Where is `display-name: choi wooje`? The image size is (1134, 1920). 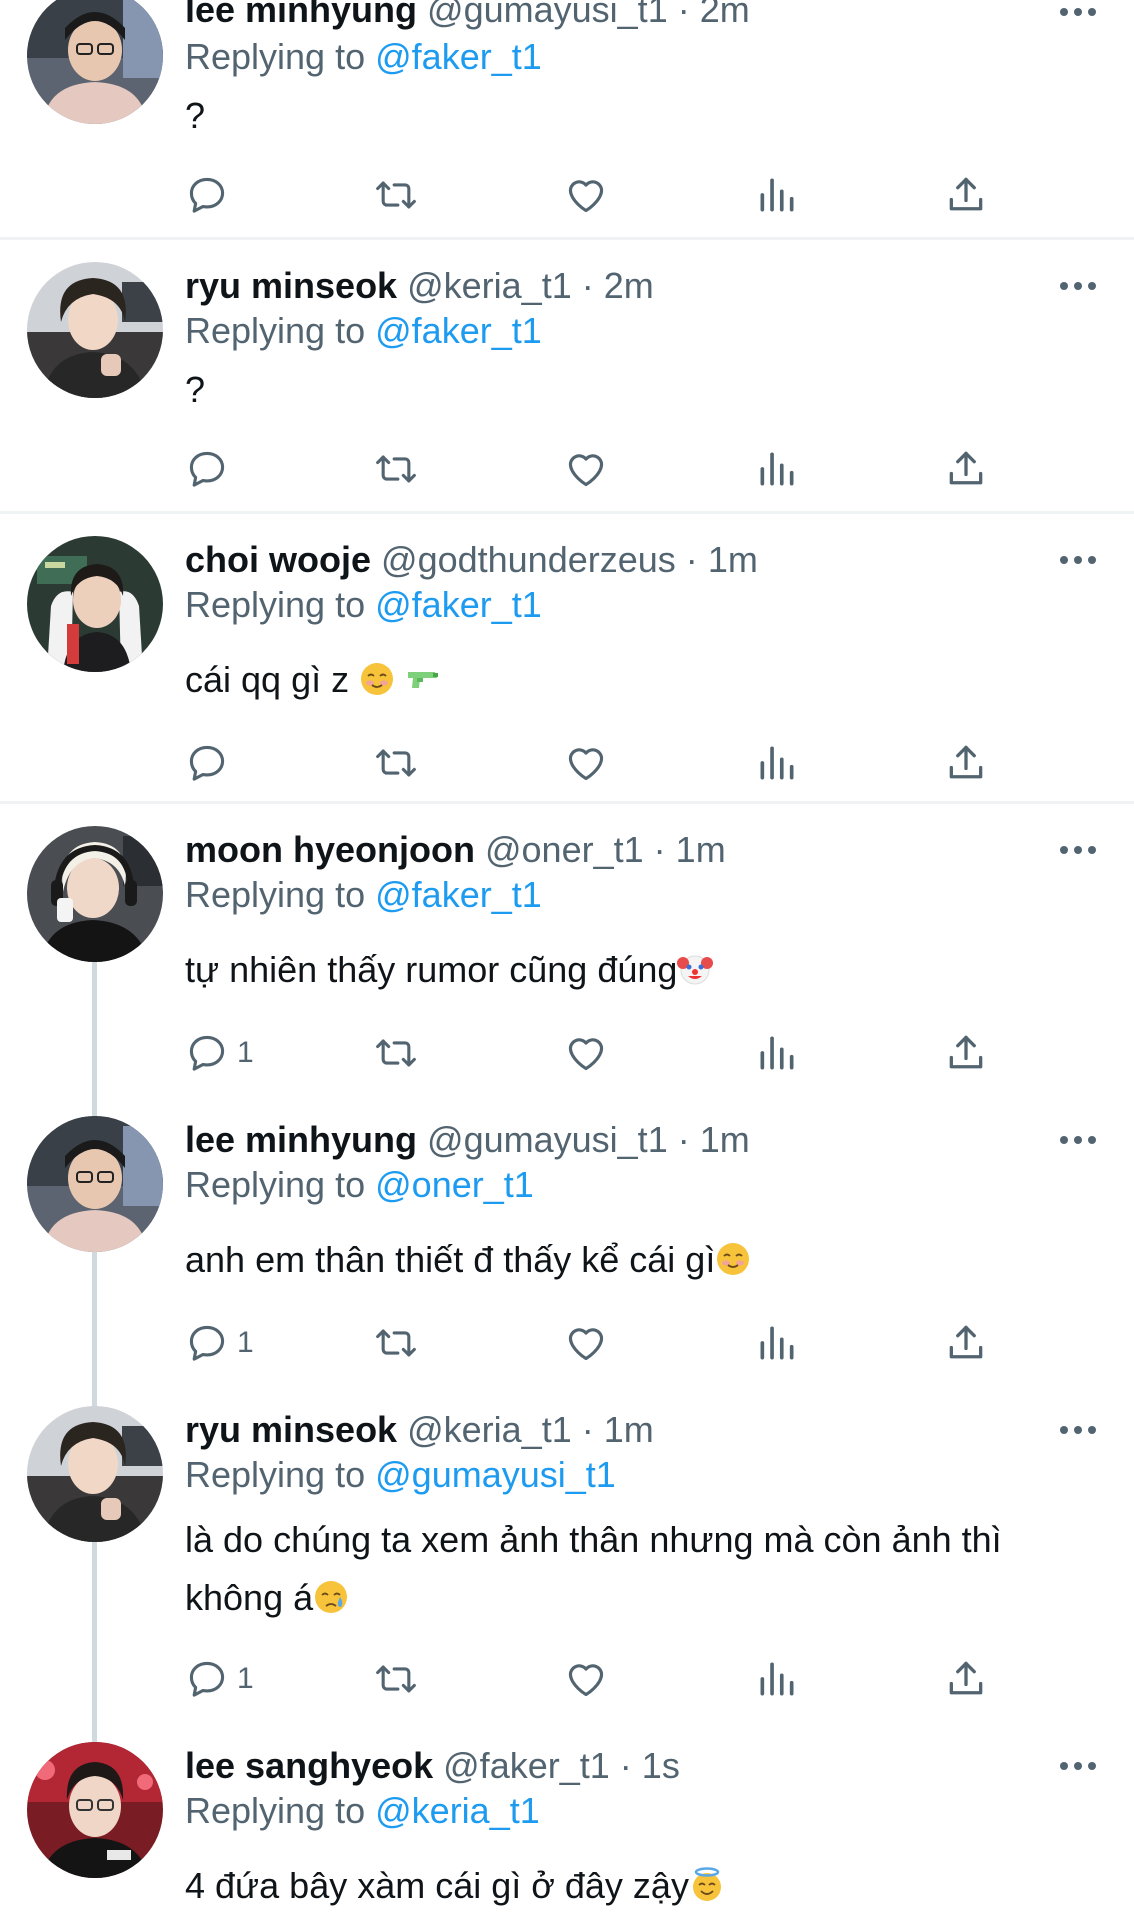 display-name: choi wooje is located at coordinates (278, 559).